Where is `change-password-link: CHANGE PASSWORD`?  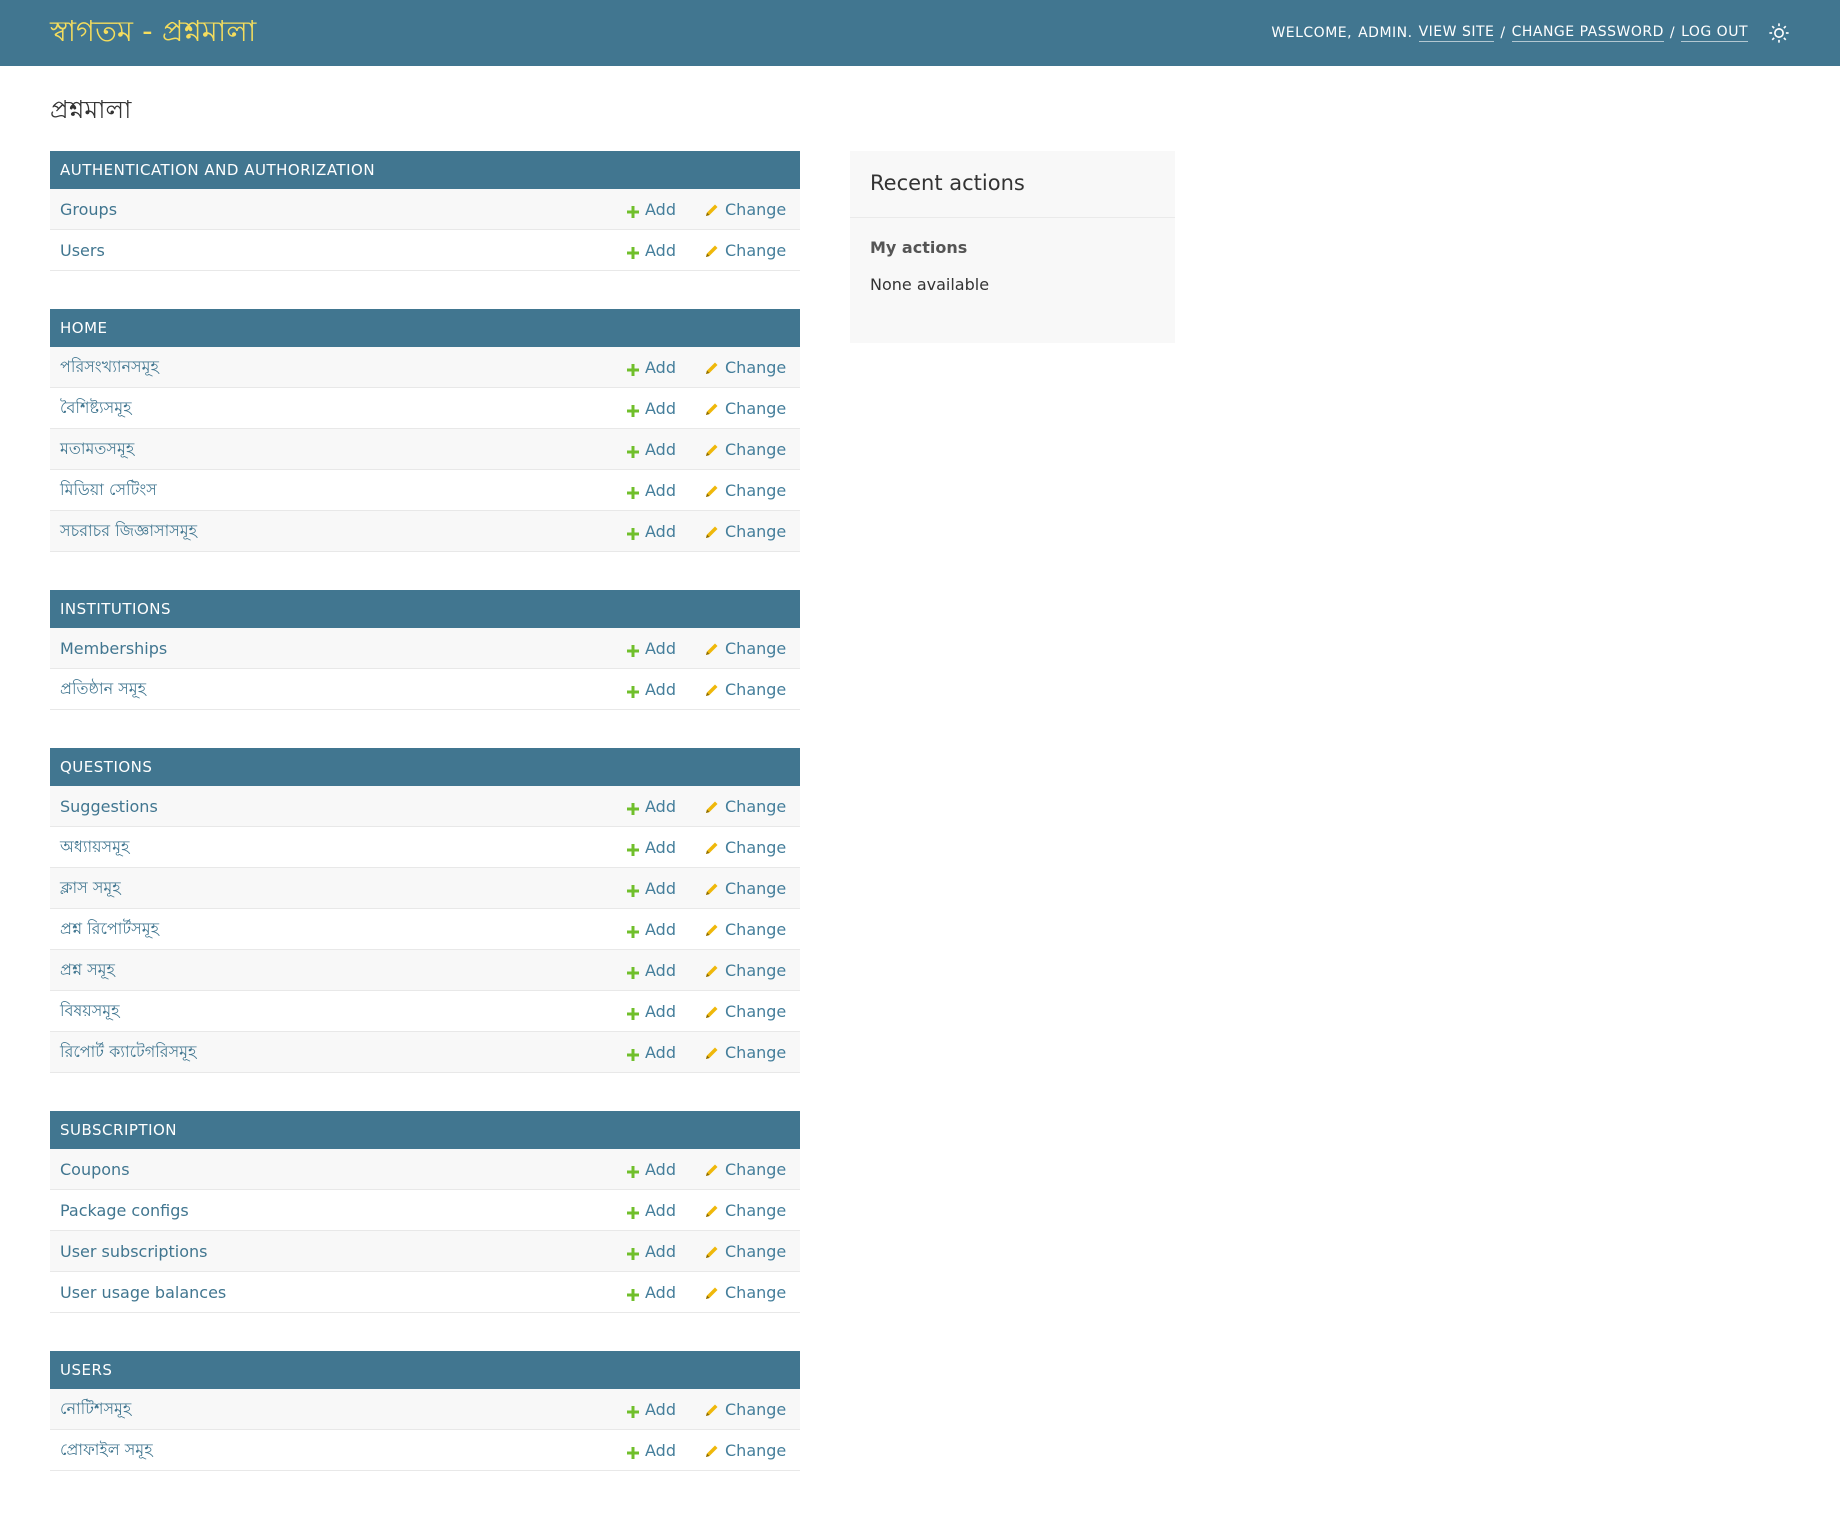
change-password-link: CHANGE PASSWORD is located at coordinates (1587, 33).